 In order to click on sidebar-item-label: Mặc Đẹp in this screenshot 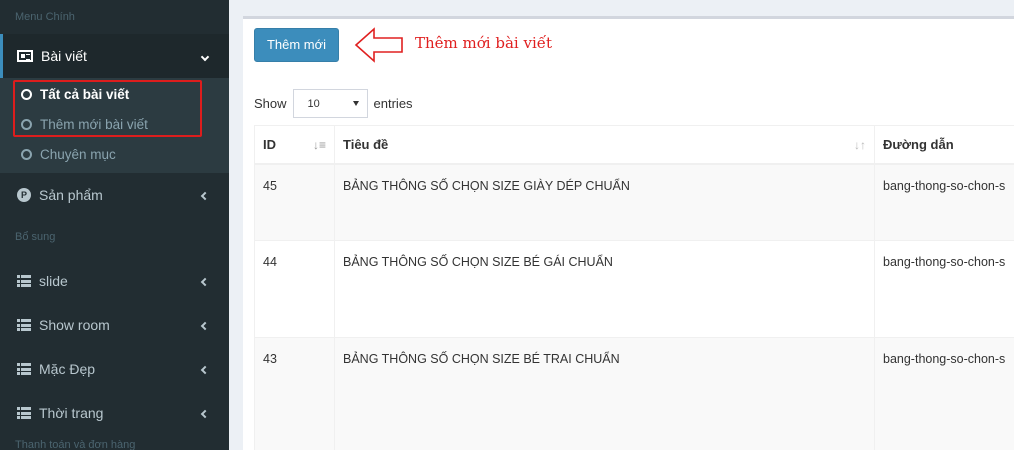, I will do `click(67, 369)`.